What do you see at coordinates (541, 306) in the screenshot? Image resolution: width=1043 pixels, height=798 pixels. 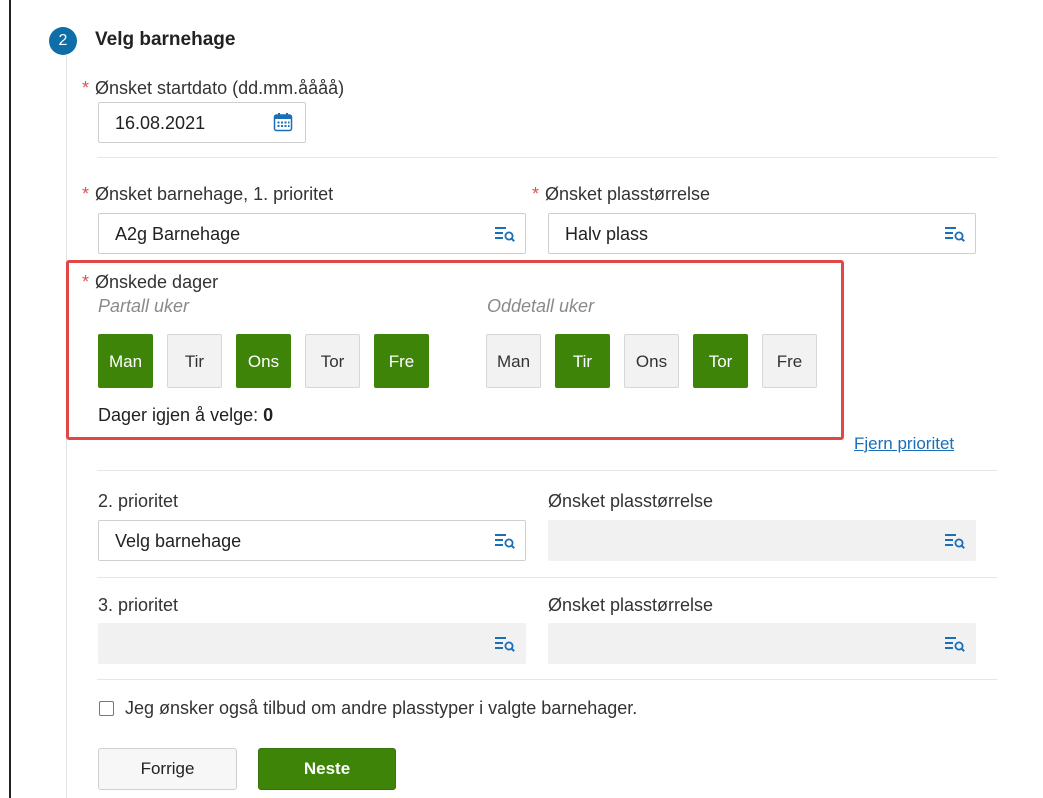 I see `odd-weeks-label: Oddetall uker` at bounding box center [541, 306].